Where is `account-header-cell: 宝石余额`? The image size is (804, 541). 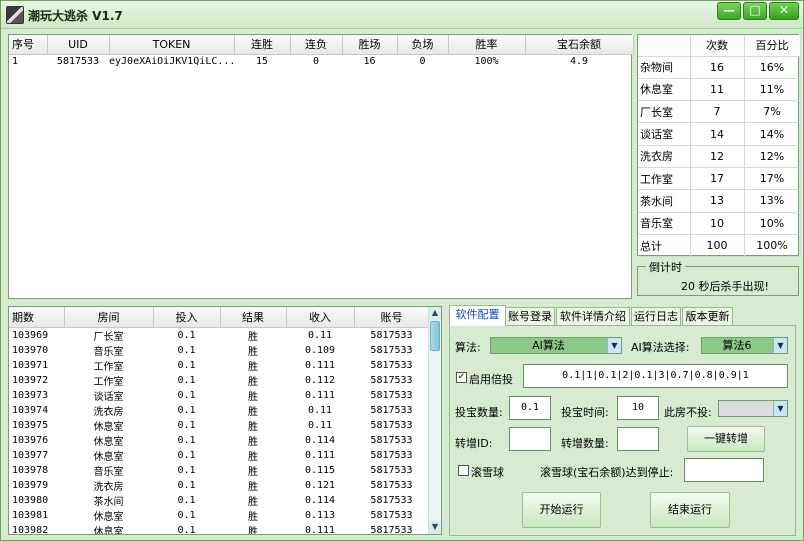
account-header-cell: 宝石余额 is located at coordinates (579, 45).